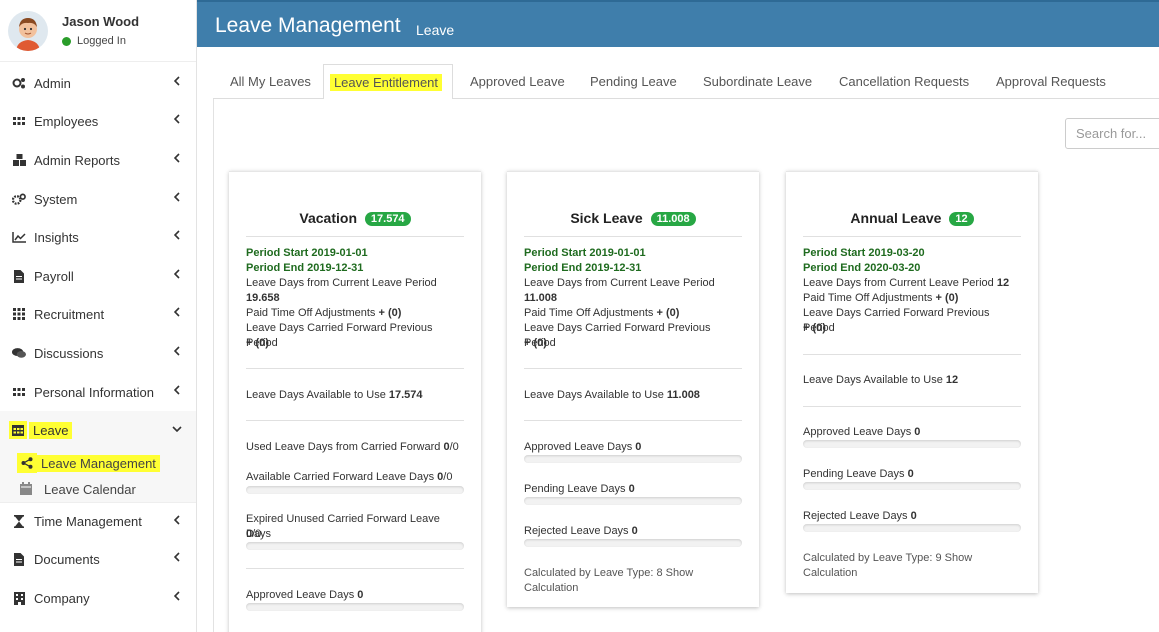 The width and height of the screenshot is (1159, 632). What do you see at coordinates (517, 81) in the screenshot?
I see `tab-approved-leave: Approved Leave` at bounding box center [517, 81].